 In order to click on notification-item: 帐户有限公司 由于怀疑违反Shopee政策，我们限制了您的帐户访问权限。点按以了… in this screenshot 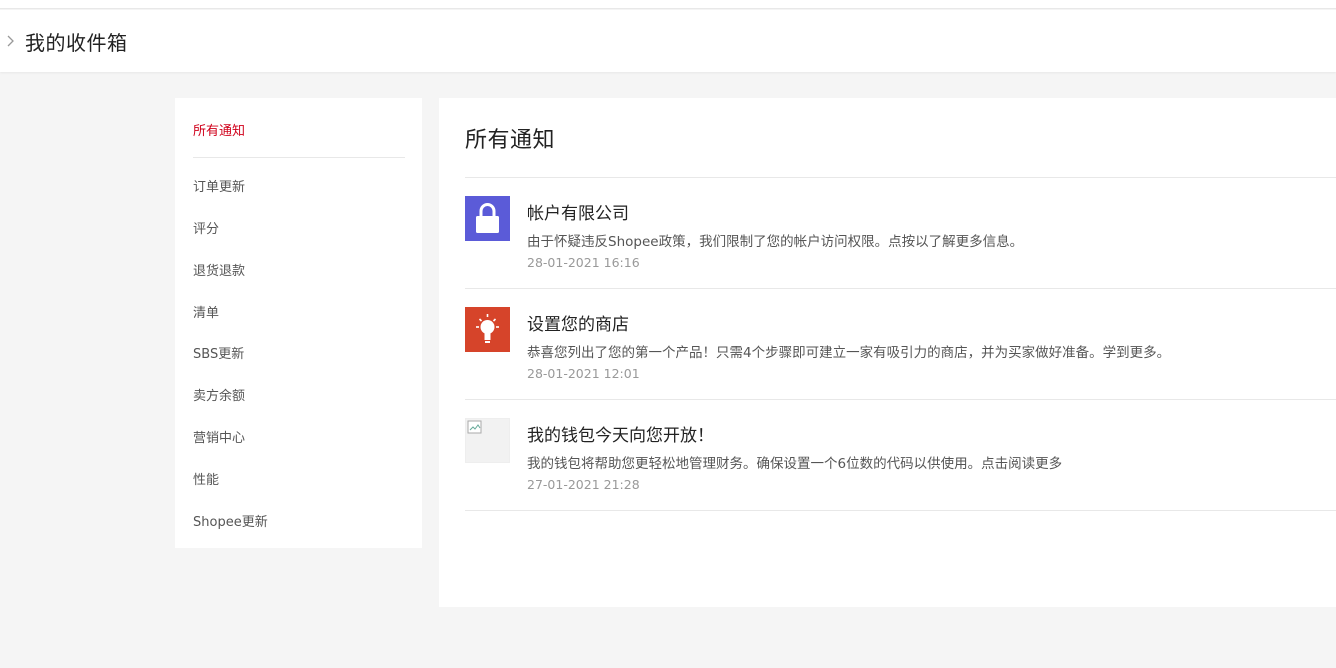, I will do `click(900, 233)`.